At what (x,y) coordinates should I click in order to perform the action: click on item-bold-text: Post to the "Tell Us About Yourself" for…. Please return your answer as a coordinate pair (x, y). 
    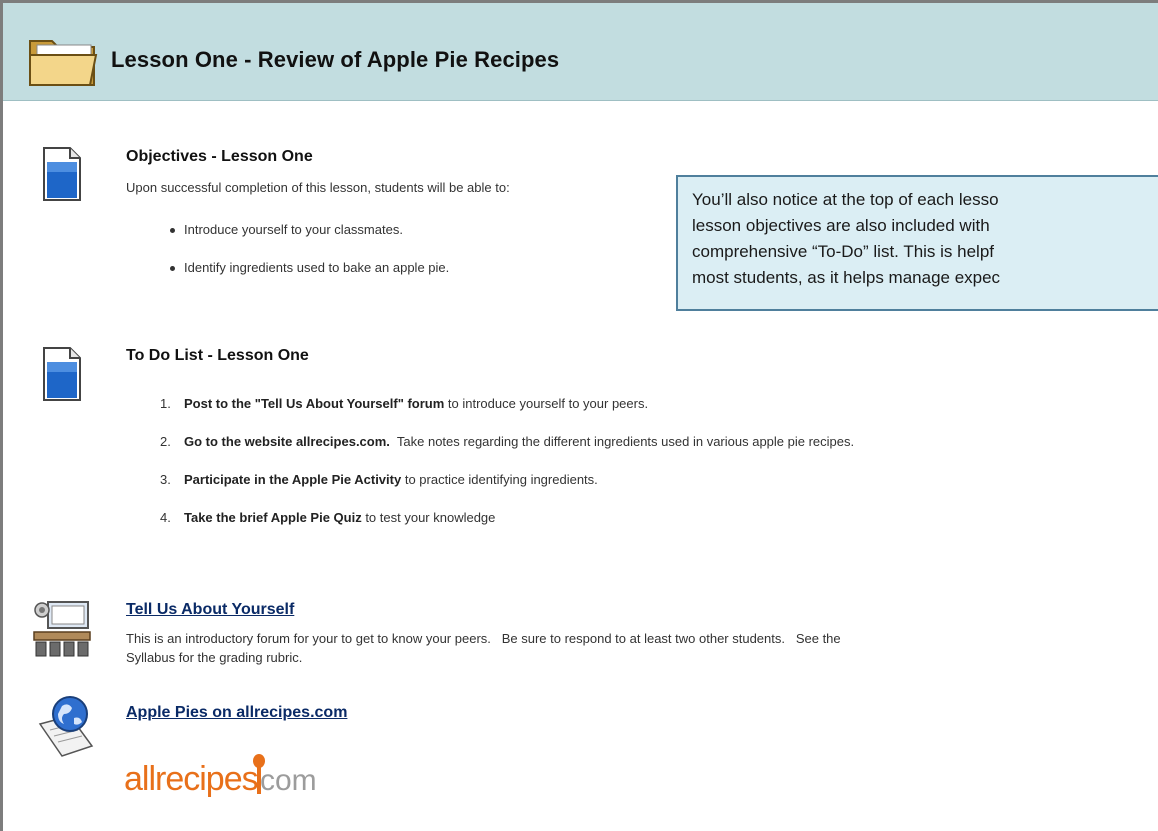
    Looking at the image, I should click on (314, 403).